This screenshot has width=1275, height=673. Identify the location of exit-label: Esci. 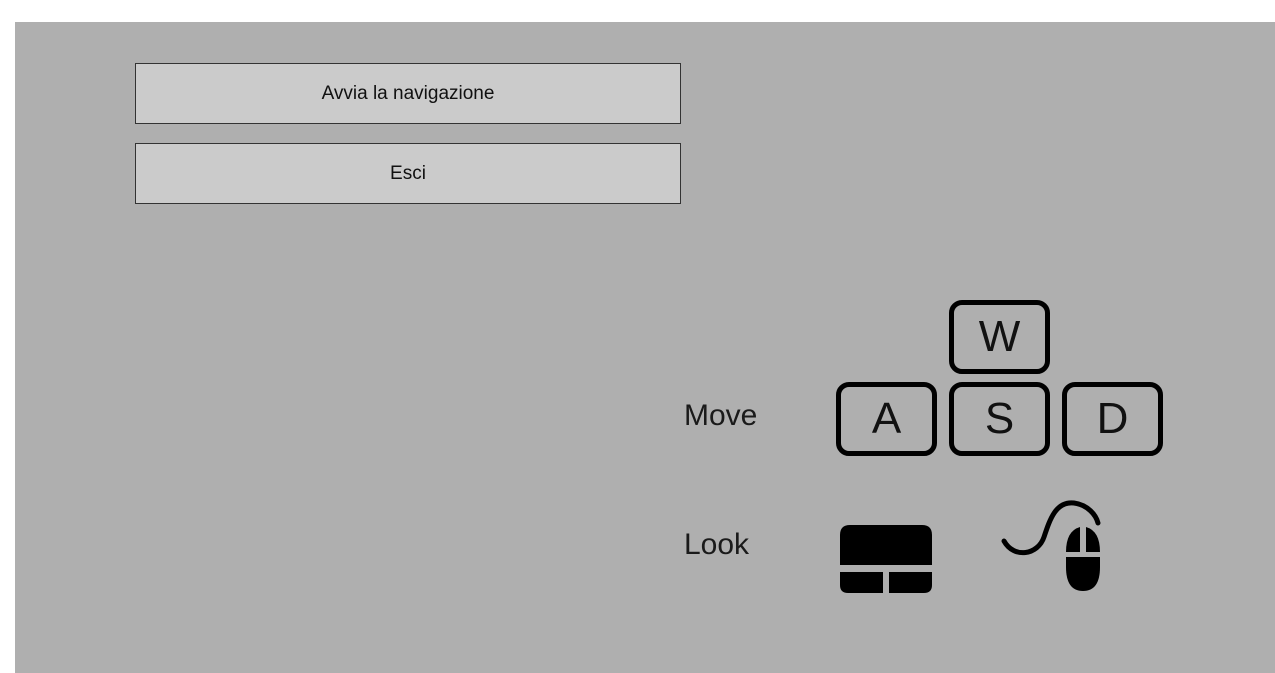
(408, 173).